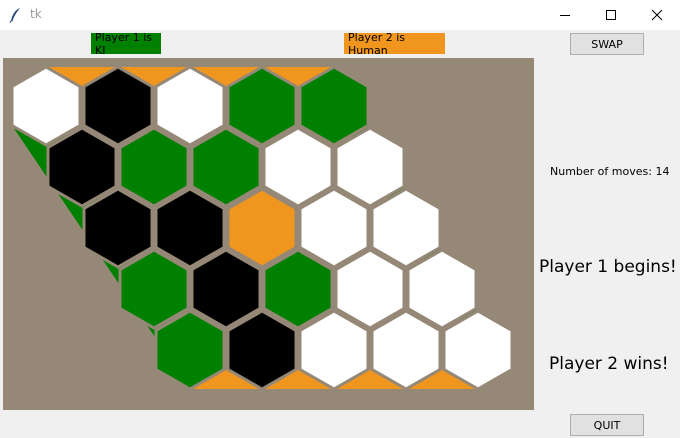 Image resolution: width=680 pixels, height=438 pixels. I want to click on quit-button: QUIT, so click(607, 425).